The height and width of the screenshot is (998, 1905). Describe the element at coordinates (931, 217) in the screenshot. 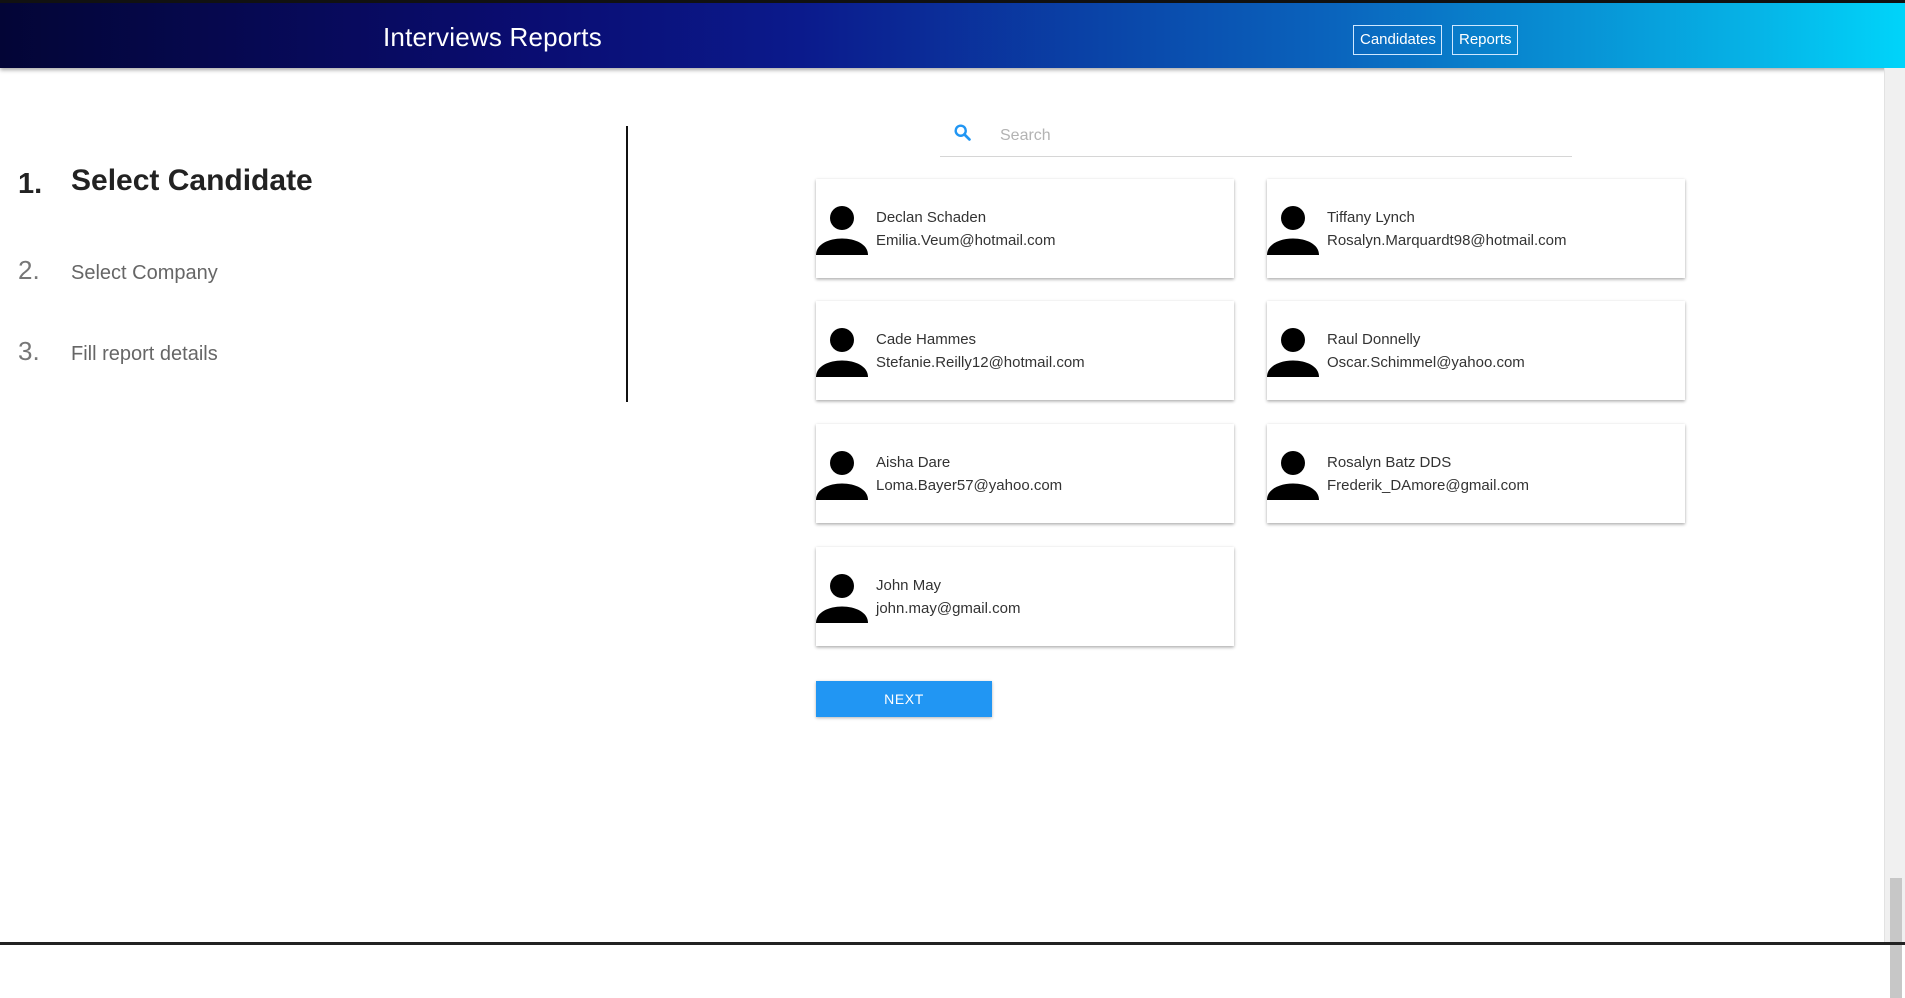

I see `candidate-name: Declan Schaden` at that location.